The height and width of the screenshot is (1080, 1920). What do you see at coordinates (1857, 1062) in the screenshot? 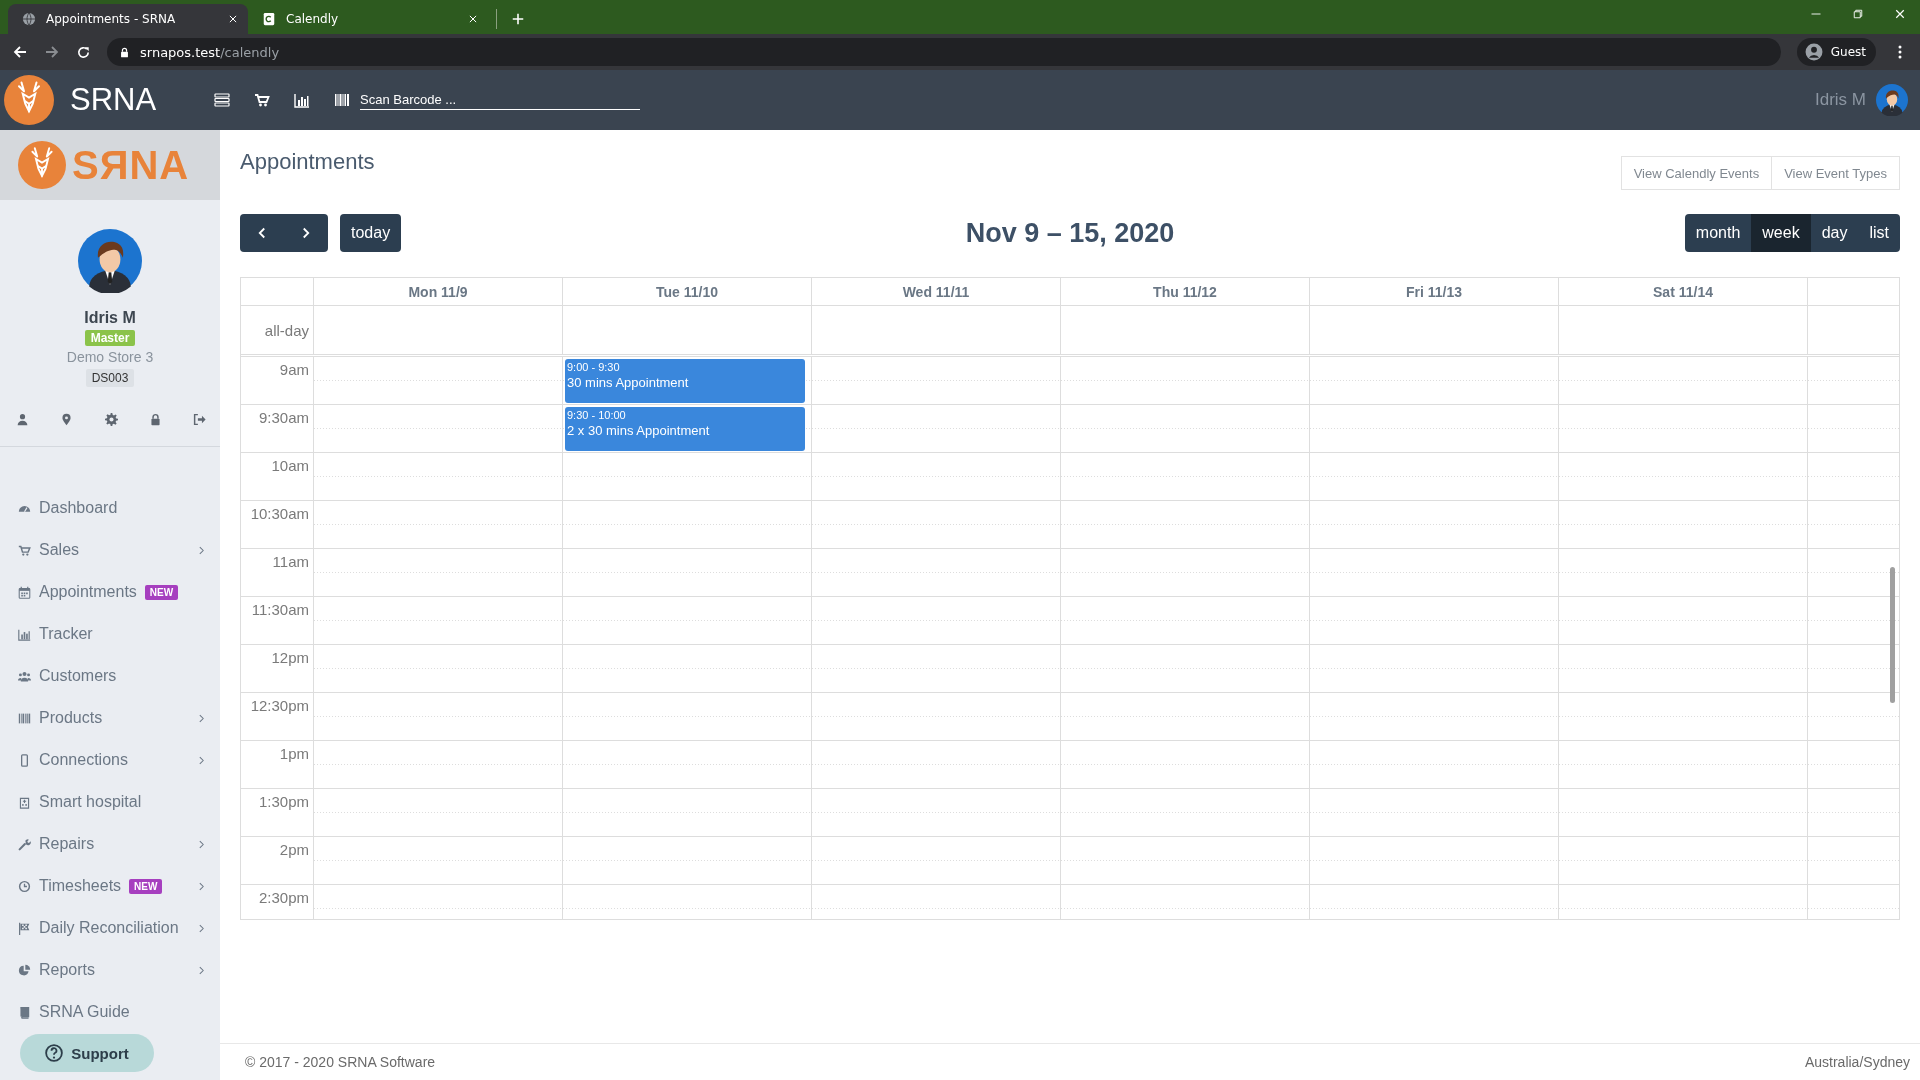
I see `timezone-text: Australia/Sydney` at bounding box center [1857, 1062].